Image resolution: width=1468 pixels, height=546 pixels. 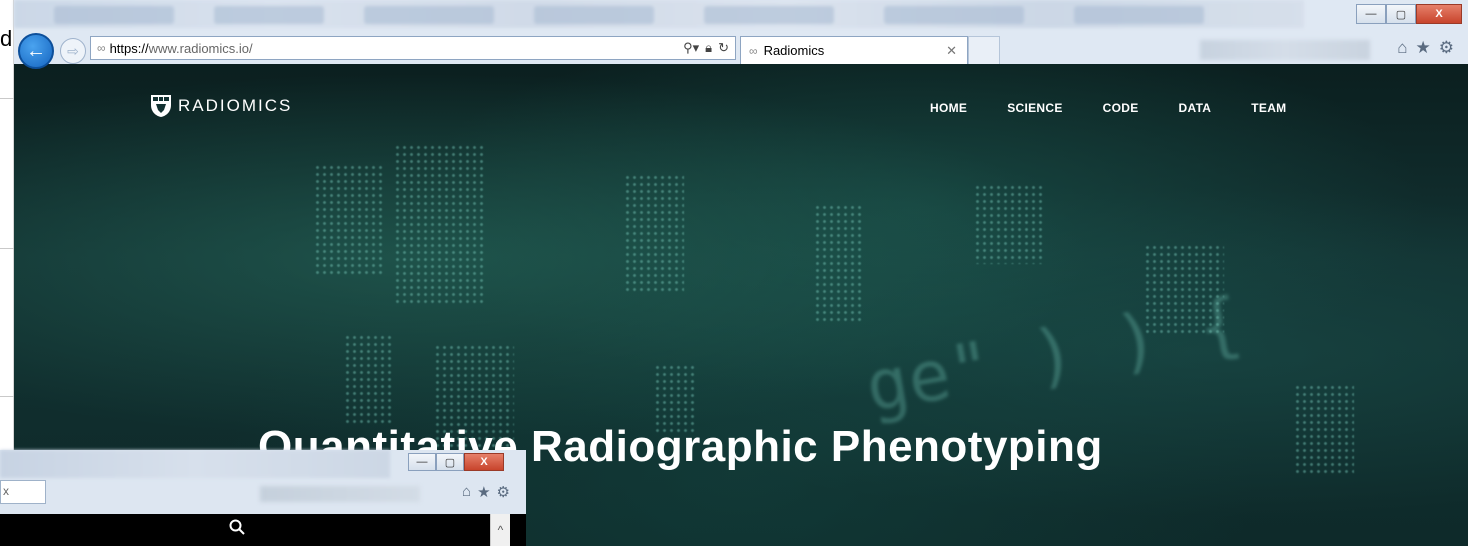 I want to click on nav-code: CODE, so click(x=1121, y=108).